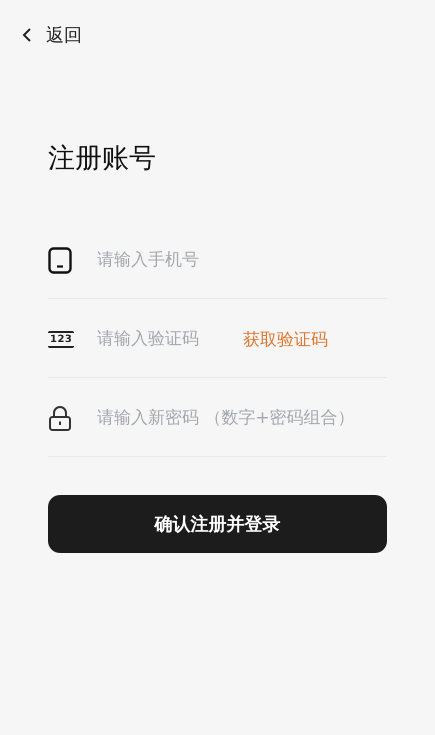 This screenshot has height=735, width=435. Describe the element at coordinates (102, 159) in the screenshot. I see `page-title: 注册账号` at that location.